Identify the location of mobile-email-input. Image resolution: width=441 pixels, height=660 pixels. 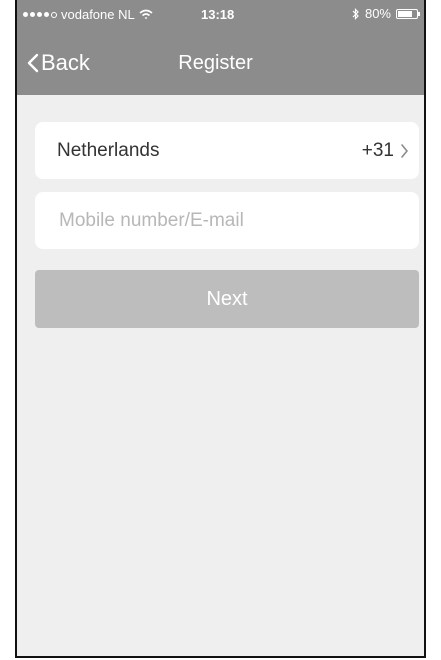
(227, 220).